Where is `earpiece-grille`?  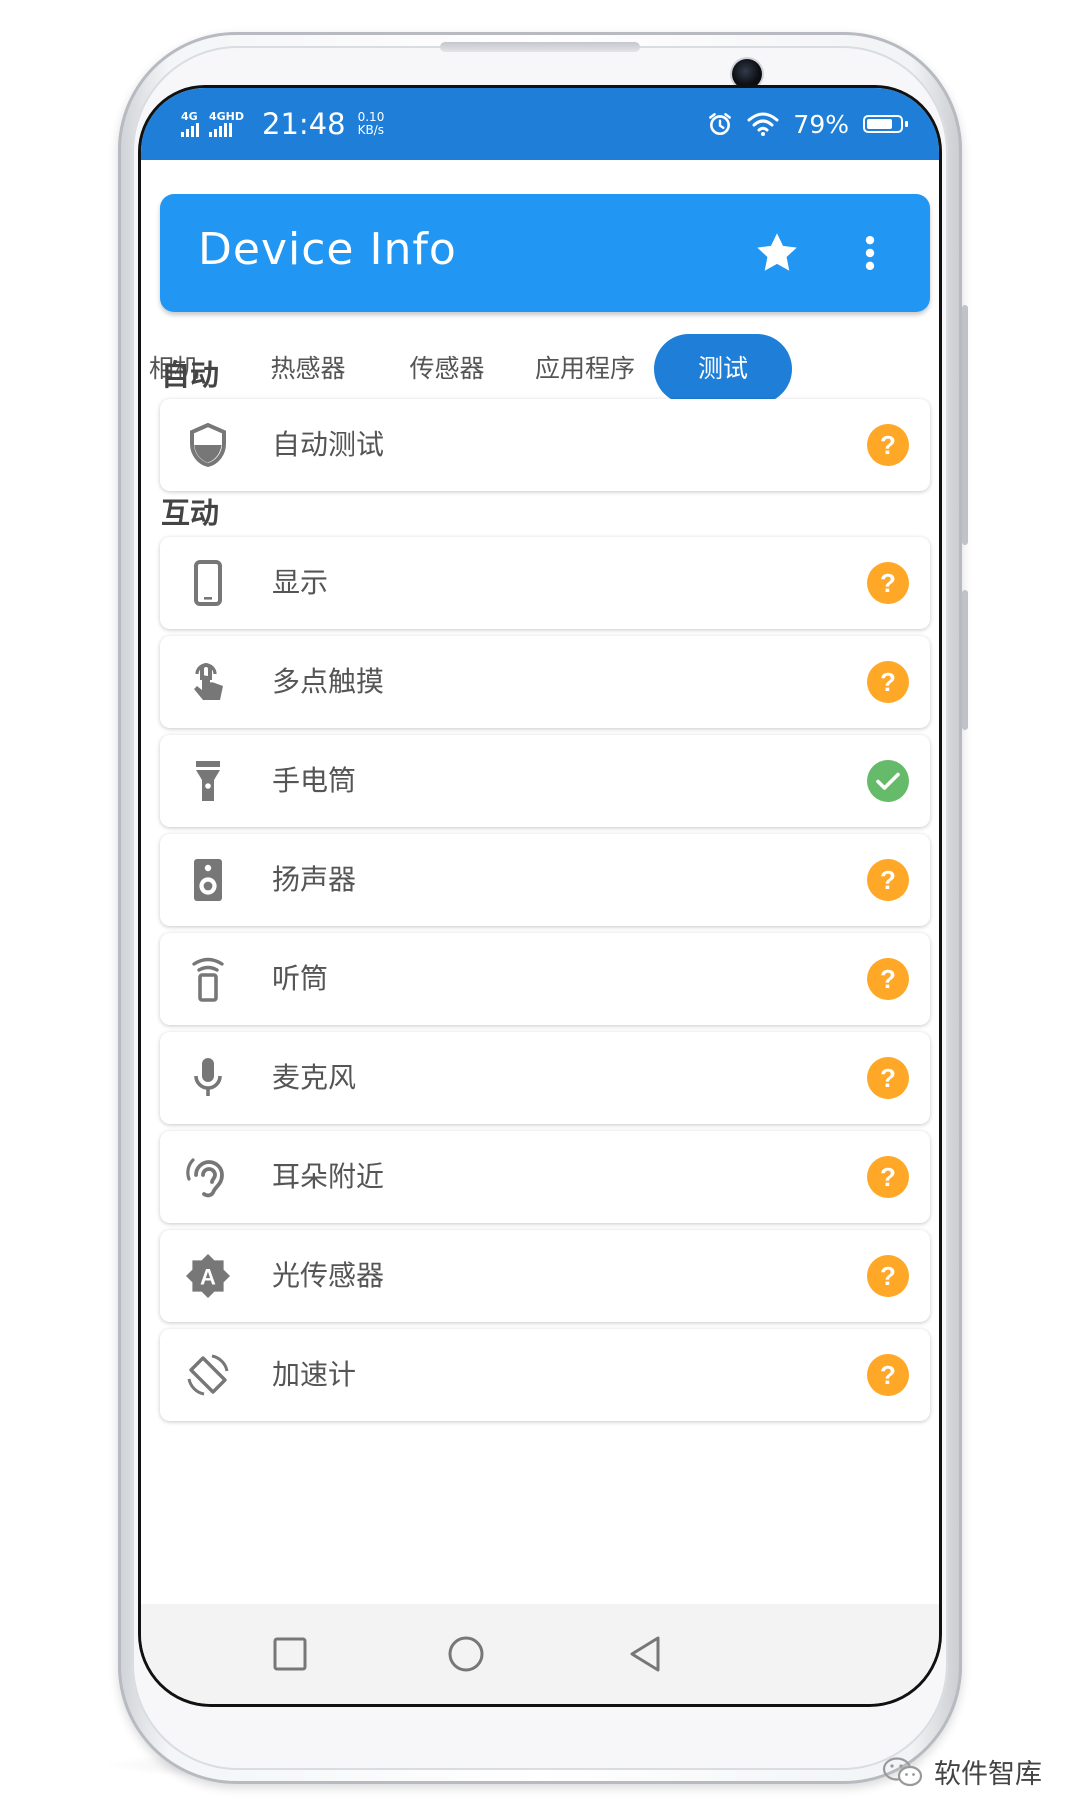 earpiece-grille is located at coordinates (540, 47).